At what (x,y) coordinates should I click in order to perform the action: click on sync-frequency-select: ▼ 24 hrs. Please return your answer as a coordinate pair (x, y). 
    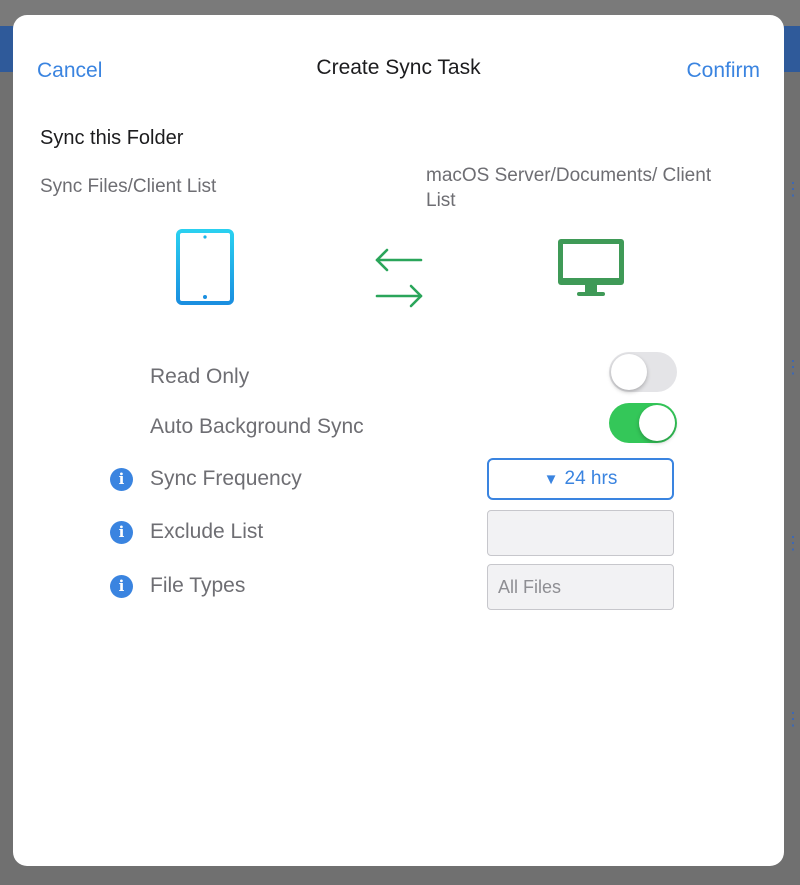
    Looking at the image, I should click on (580, 479).